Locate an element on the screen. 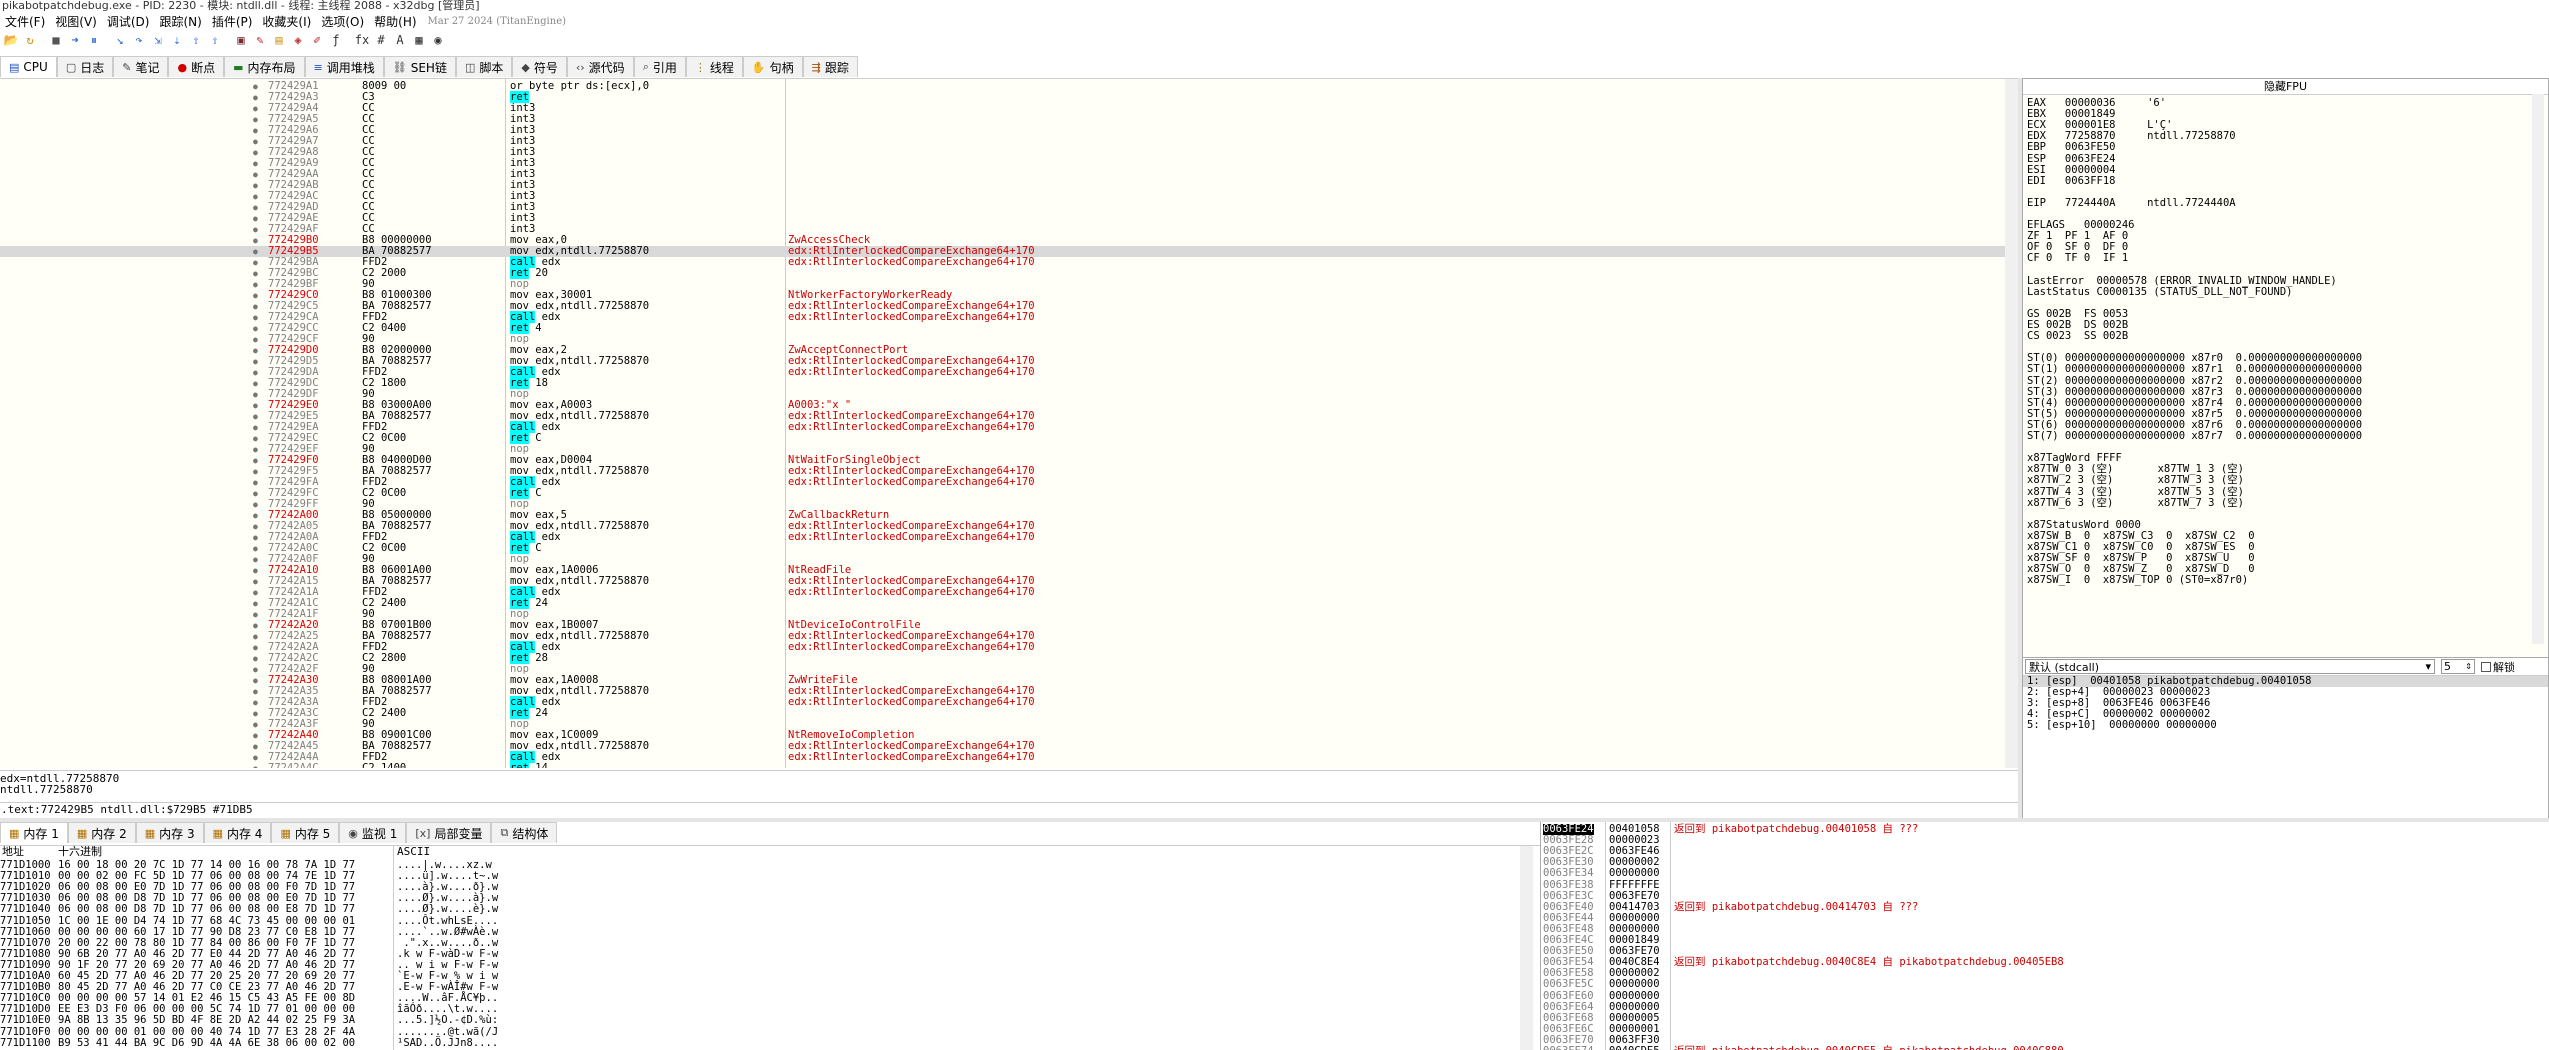  disasm-row: ● 77242A4C C2 1400 ret 14 is located at coordinates (1002, 765).